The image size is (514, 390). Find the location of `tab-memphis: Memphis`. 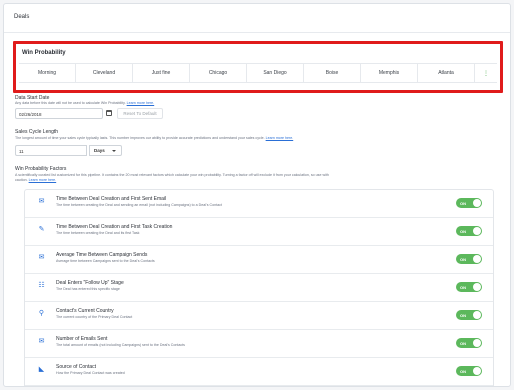

tab-memphis: Memphis is located at coordinates (389, 73).